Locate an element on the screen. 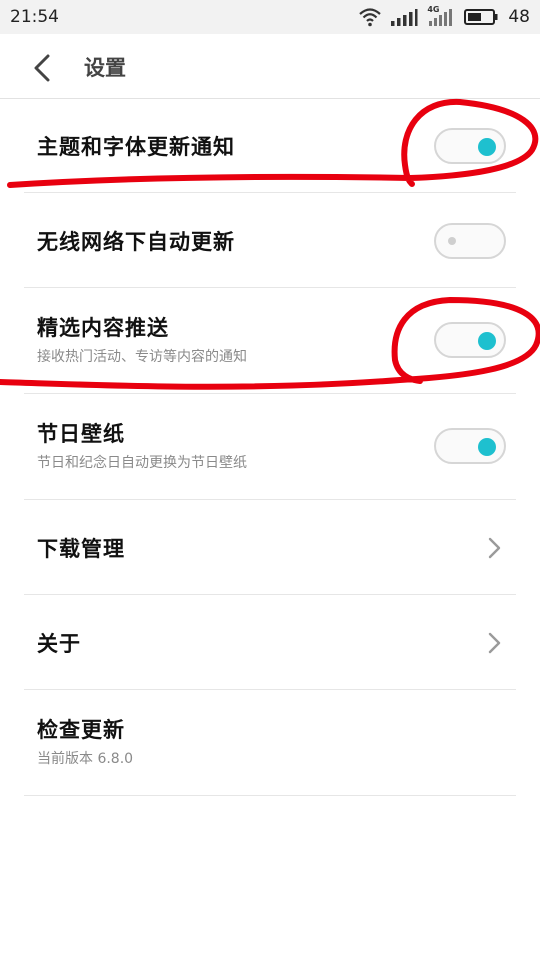 The image size is (540, 960). featured-push-toggle is located at coordinates (470, 340).